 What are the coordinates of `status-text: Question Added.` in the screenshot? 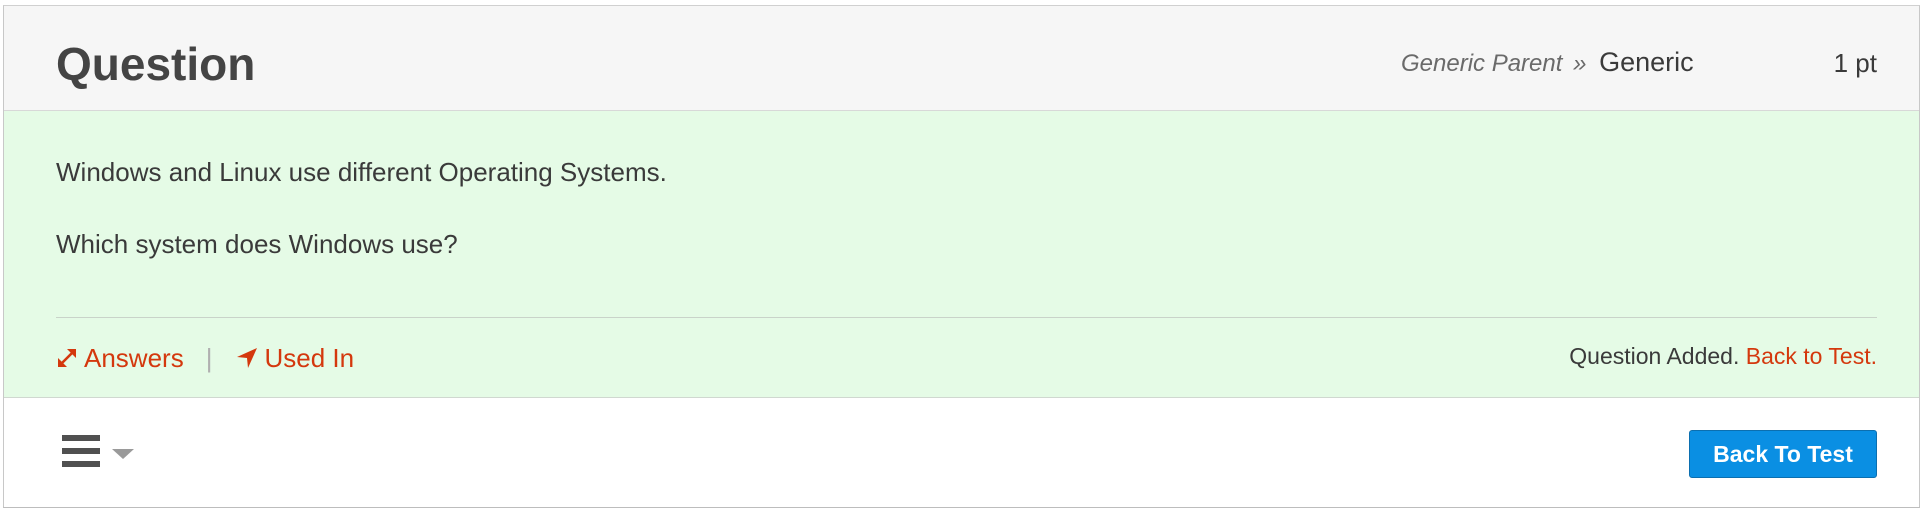 It's located at (1654, 356).